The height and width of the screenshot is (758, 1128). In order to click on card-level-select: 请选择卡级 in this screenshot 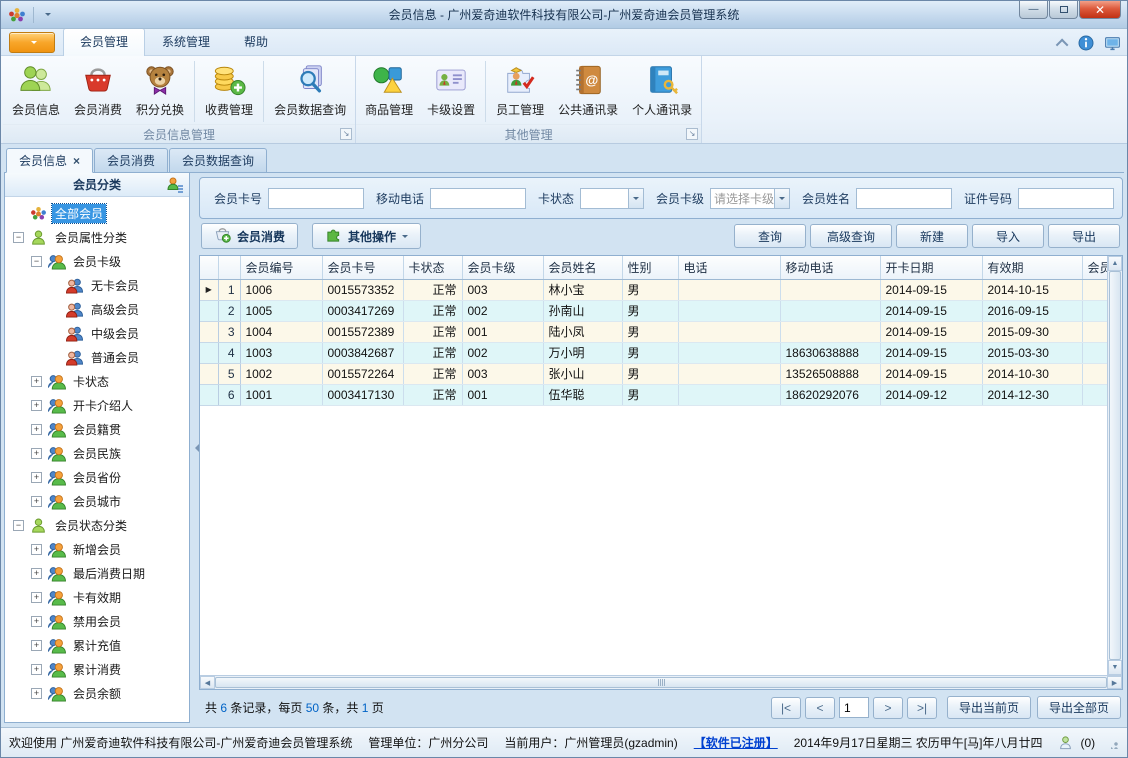, I will do `click(749, 198)`.